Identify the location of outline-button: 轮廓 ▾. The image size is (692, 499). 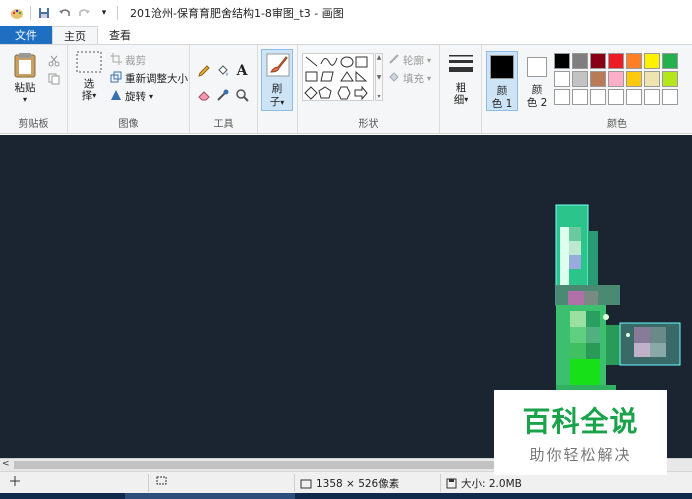
(409, 60).